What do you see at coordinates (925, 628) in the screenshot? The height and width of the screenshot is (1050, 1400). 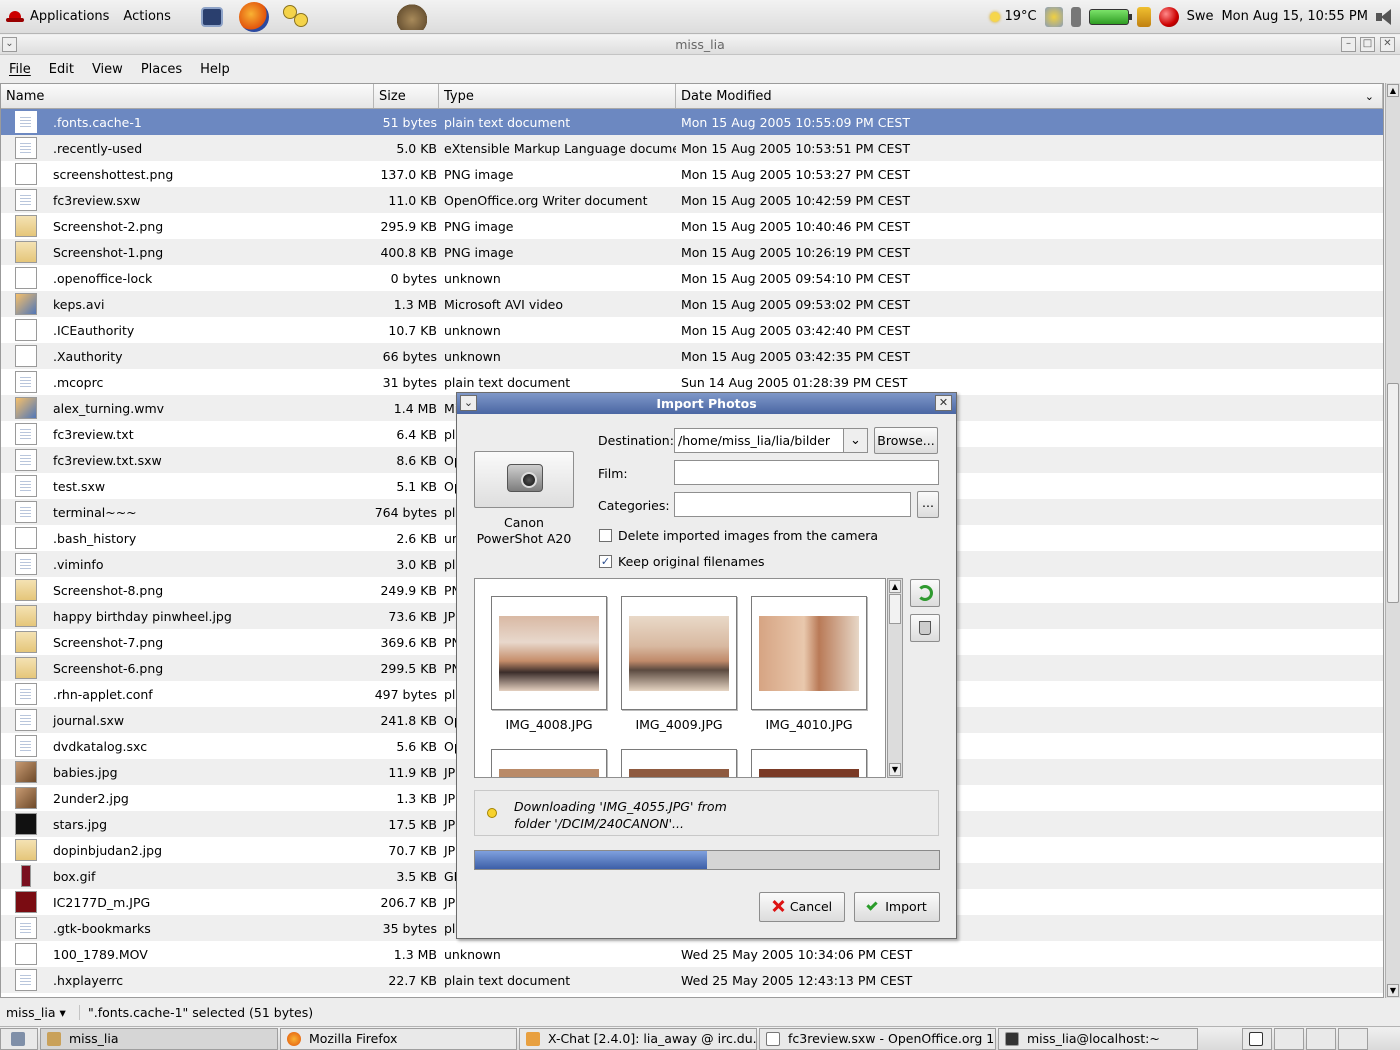 I see `delete-photo-button` at bounding box center [925, 628].